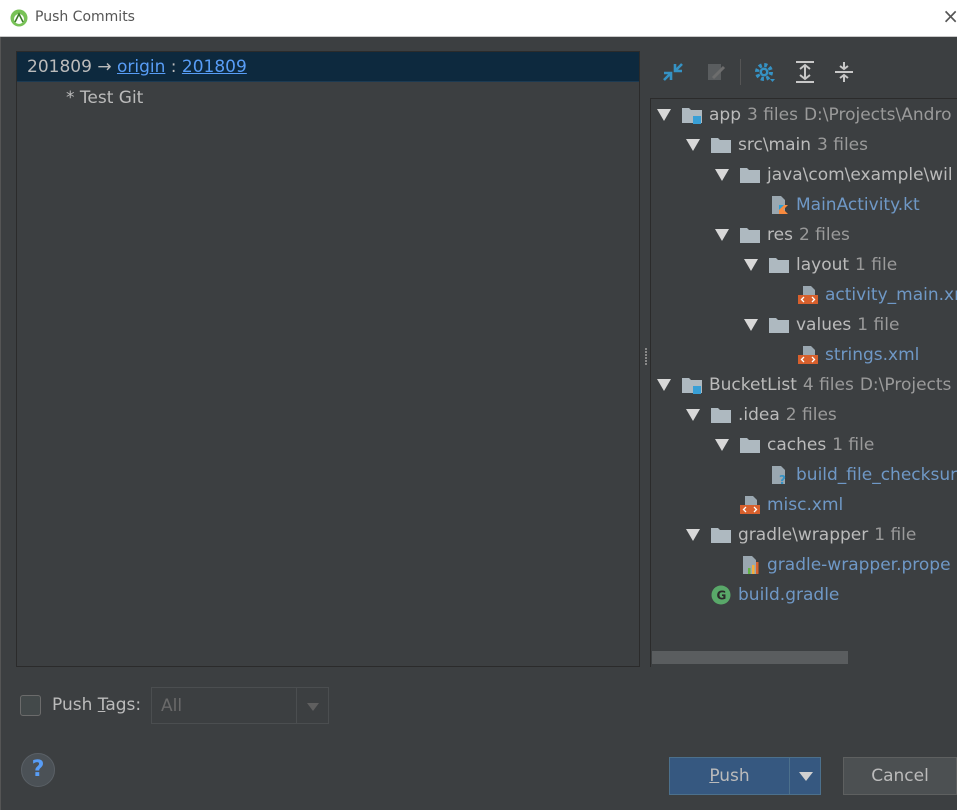 This screenshot has width=957, height=810. What do you see at coordinates (750, 565) in the screenshot?
I see `properties-file-icon` at bounding box center [750, 565].